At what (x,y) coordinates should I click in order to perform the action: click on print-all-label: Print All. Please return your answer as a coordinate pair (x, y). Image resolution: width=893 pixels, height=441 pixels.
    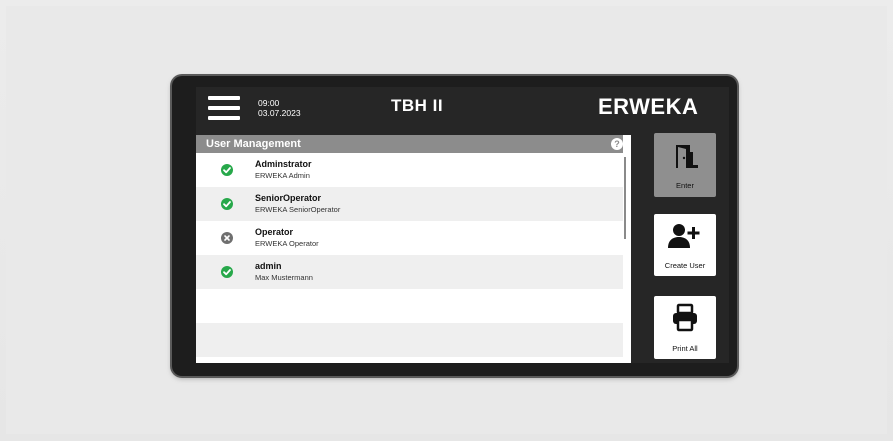
    Looking at the image, I should click on (685, 348).